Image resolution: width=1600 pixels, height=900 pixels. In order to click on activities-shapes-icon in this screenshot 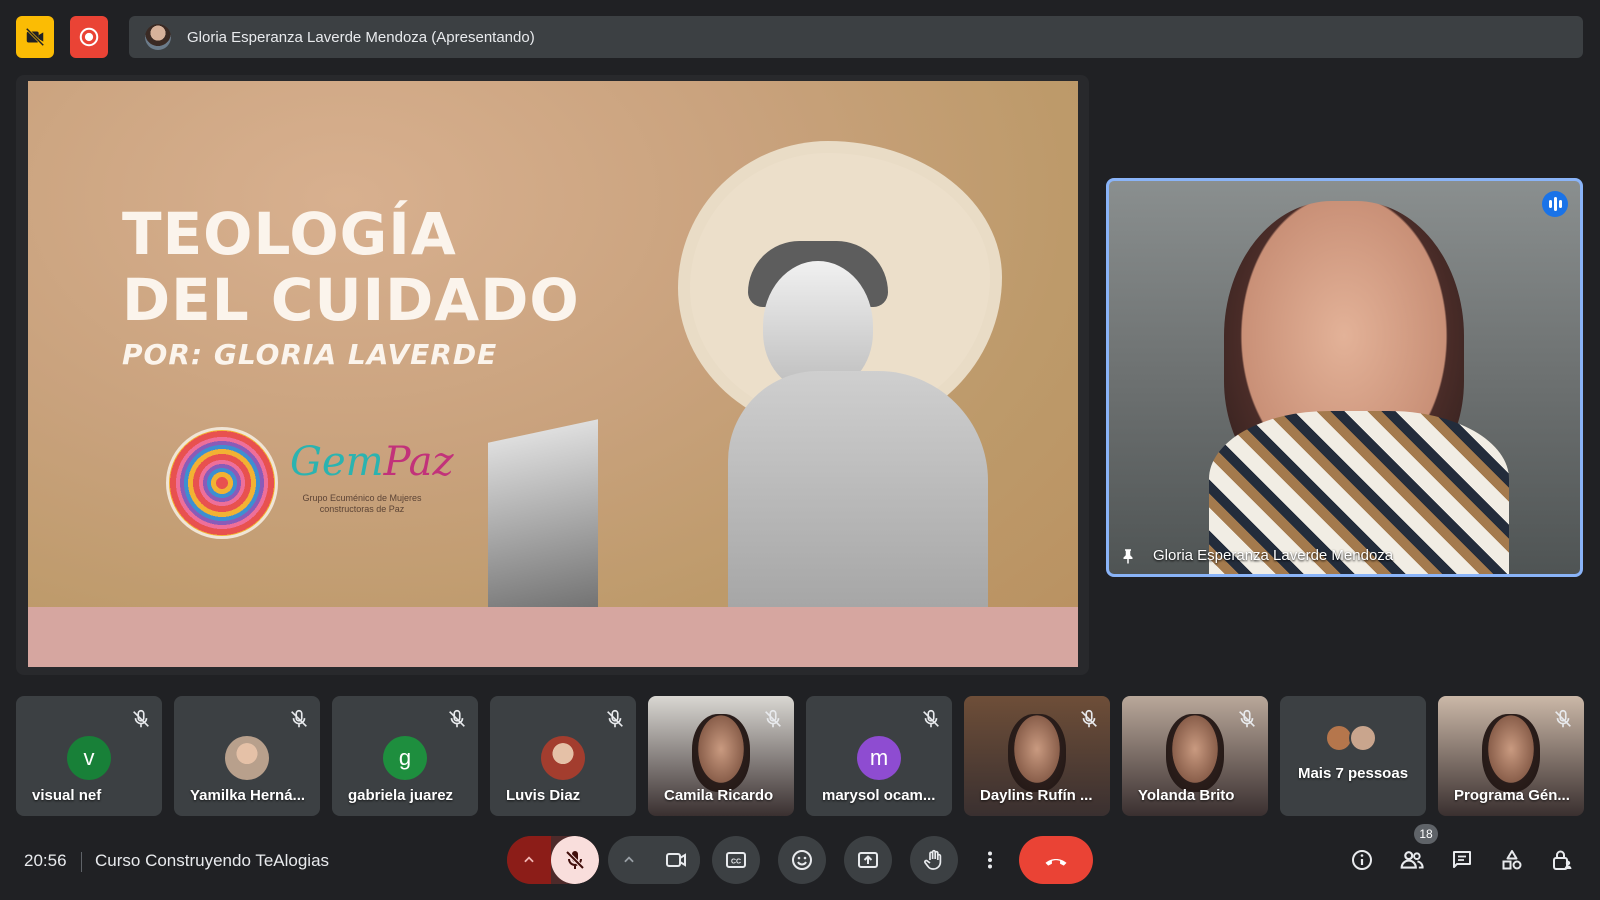, I will do `click(1512, 860)`.